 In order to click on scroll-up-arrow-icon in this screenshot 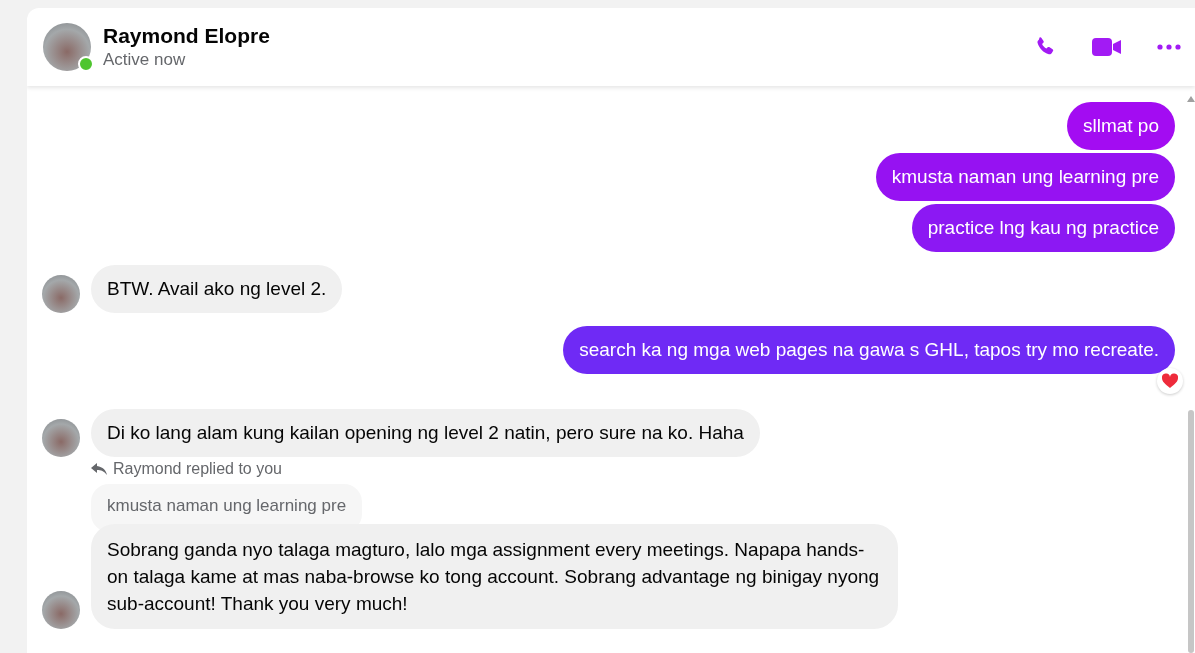, I will do `click(1191, 99)`.